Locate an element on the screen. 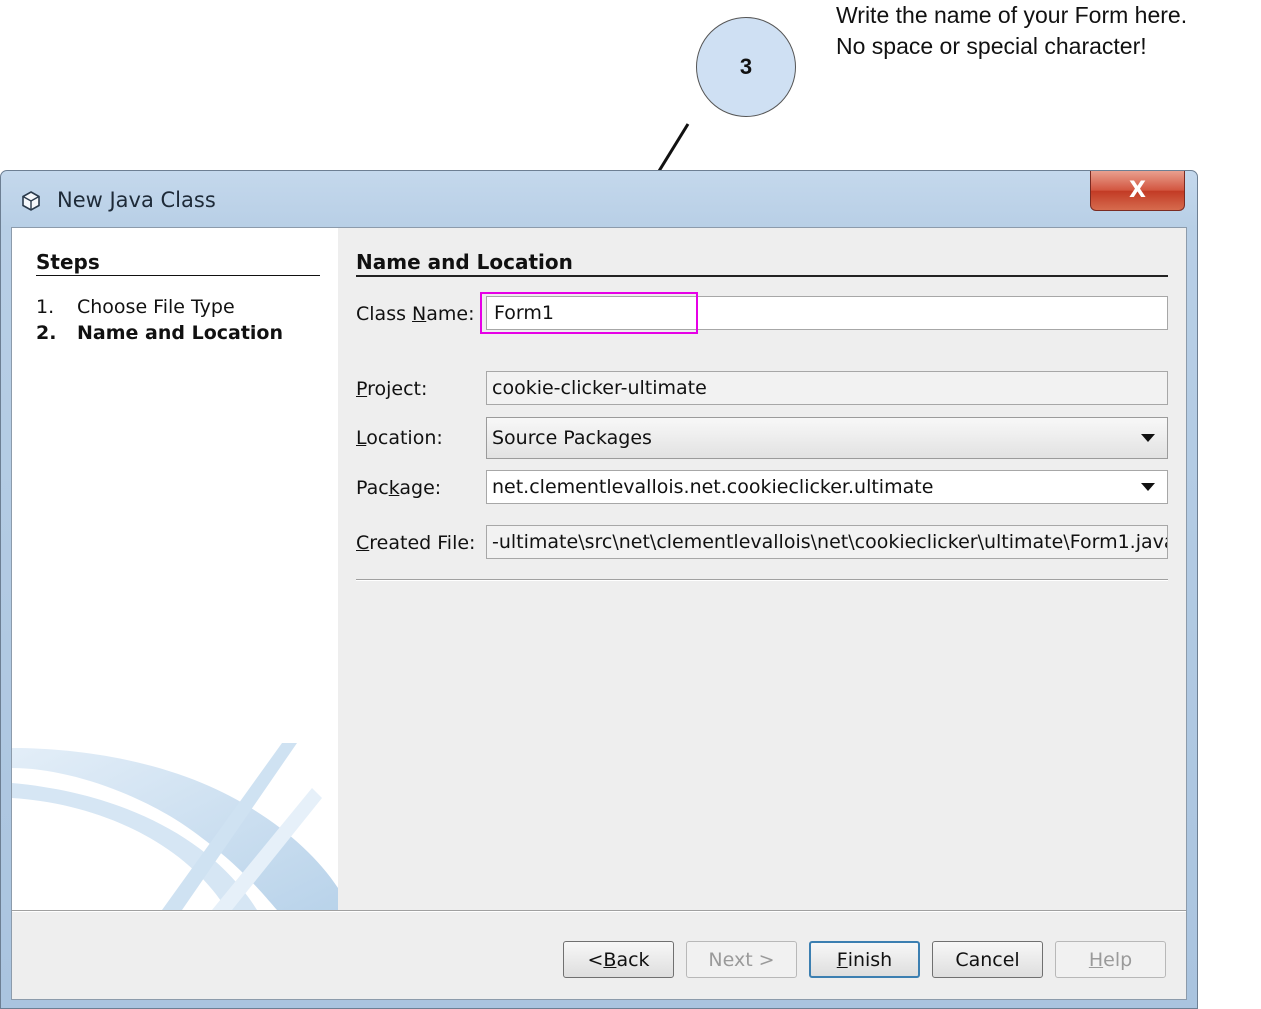 Image resolution: width=1261 pixels, height=1009 pixels. class-name-label: Class Name: is located at coordinates (415, 314).